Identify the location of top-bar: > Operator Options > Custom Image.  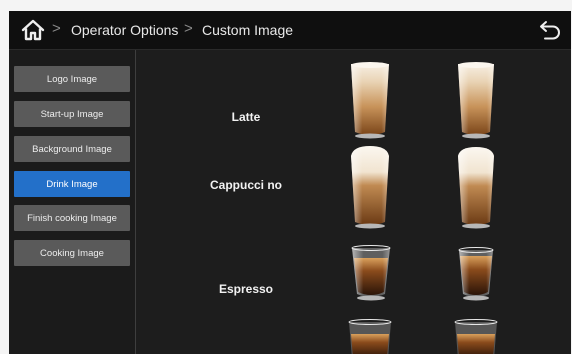
(290, 30).